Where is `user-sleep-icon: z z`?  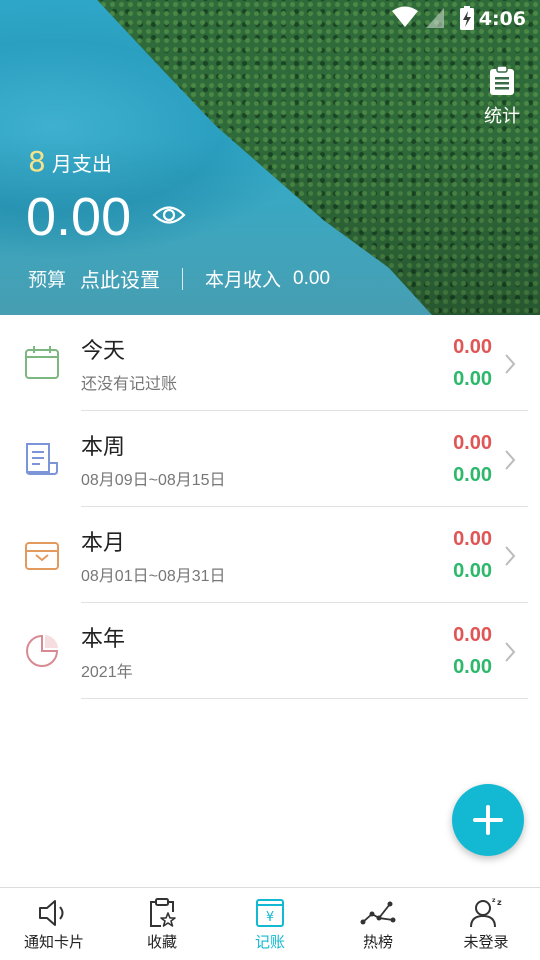 user-sleep-icon: z z is located at coordinates (486, 913).